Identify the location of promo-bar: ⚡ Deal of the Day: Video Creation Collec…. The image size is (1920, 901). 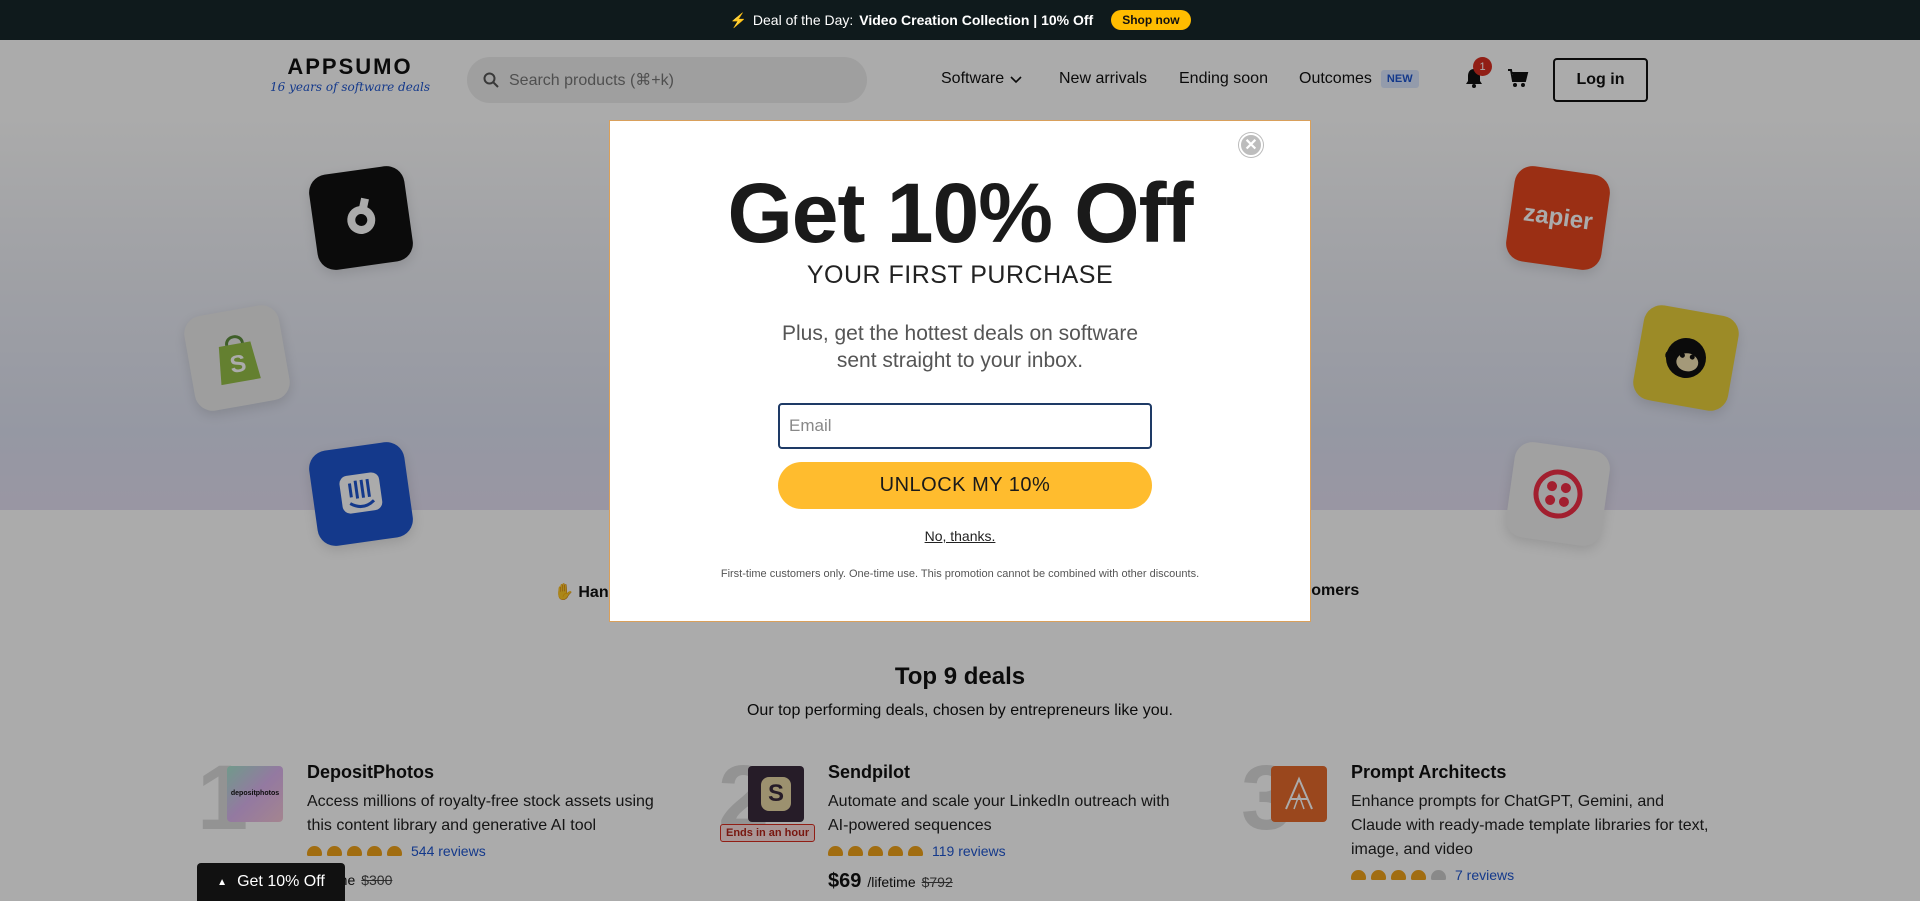
(960, 20).